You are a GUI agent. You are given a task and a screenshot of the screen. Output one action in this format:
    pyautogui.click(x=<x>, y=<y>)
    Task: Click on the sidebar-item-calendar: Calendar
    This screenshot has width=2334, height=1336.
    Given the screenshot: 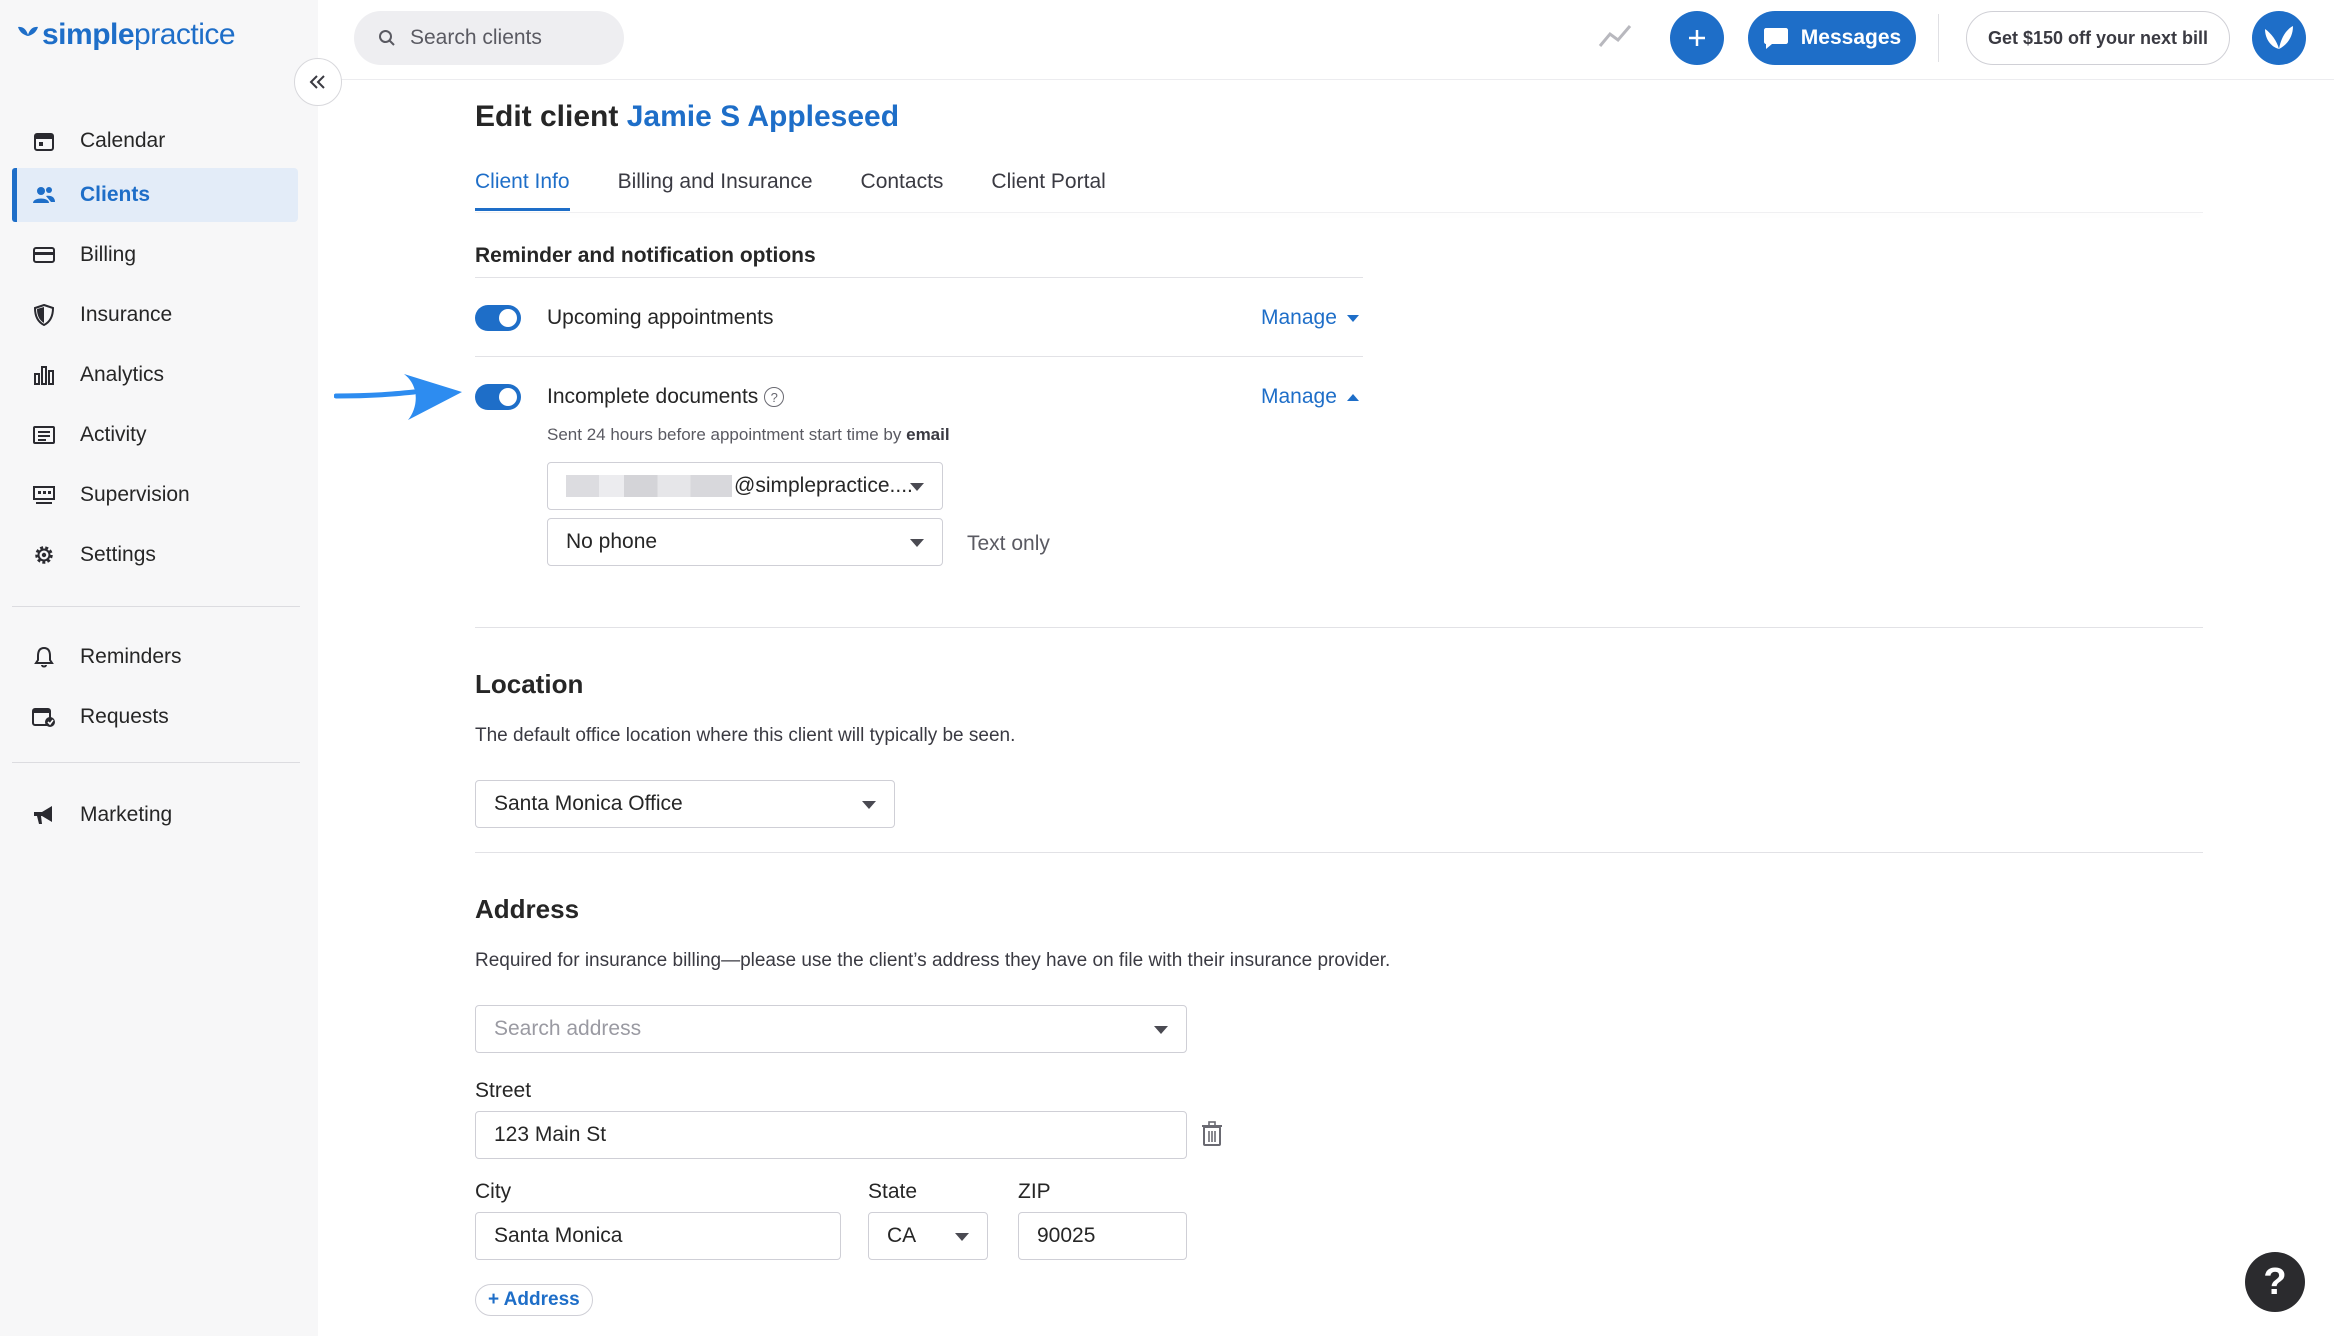 What is the action you would take?
    pyautogui.click(x=155, y=141)
    